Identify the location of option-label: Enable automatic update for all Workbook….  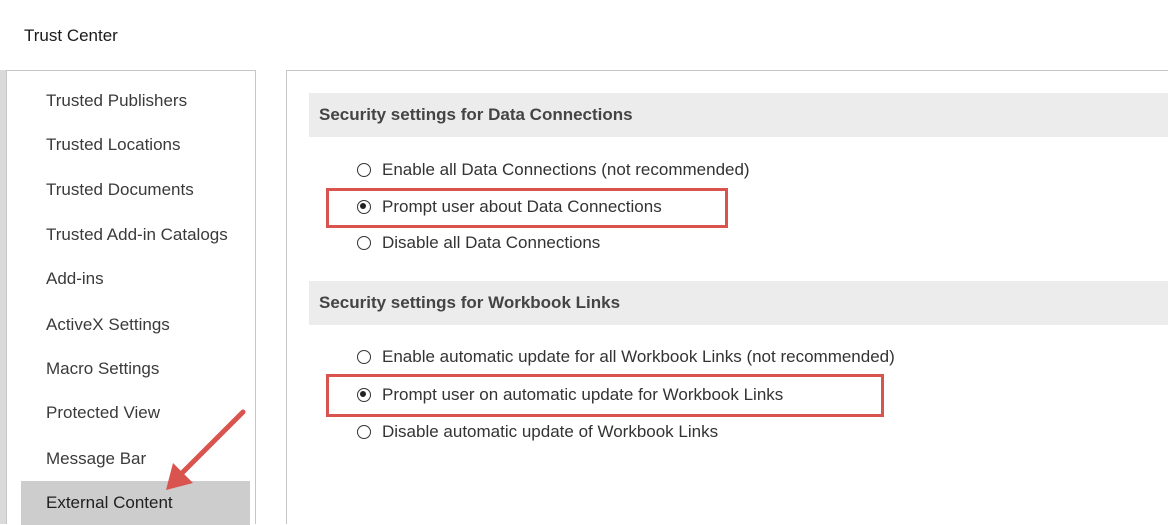
(638, 356).